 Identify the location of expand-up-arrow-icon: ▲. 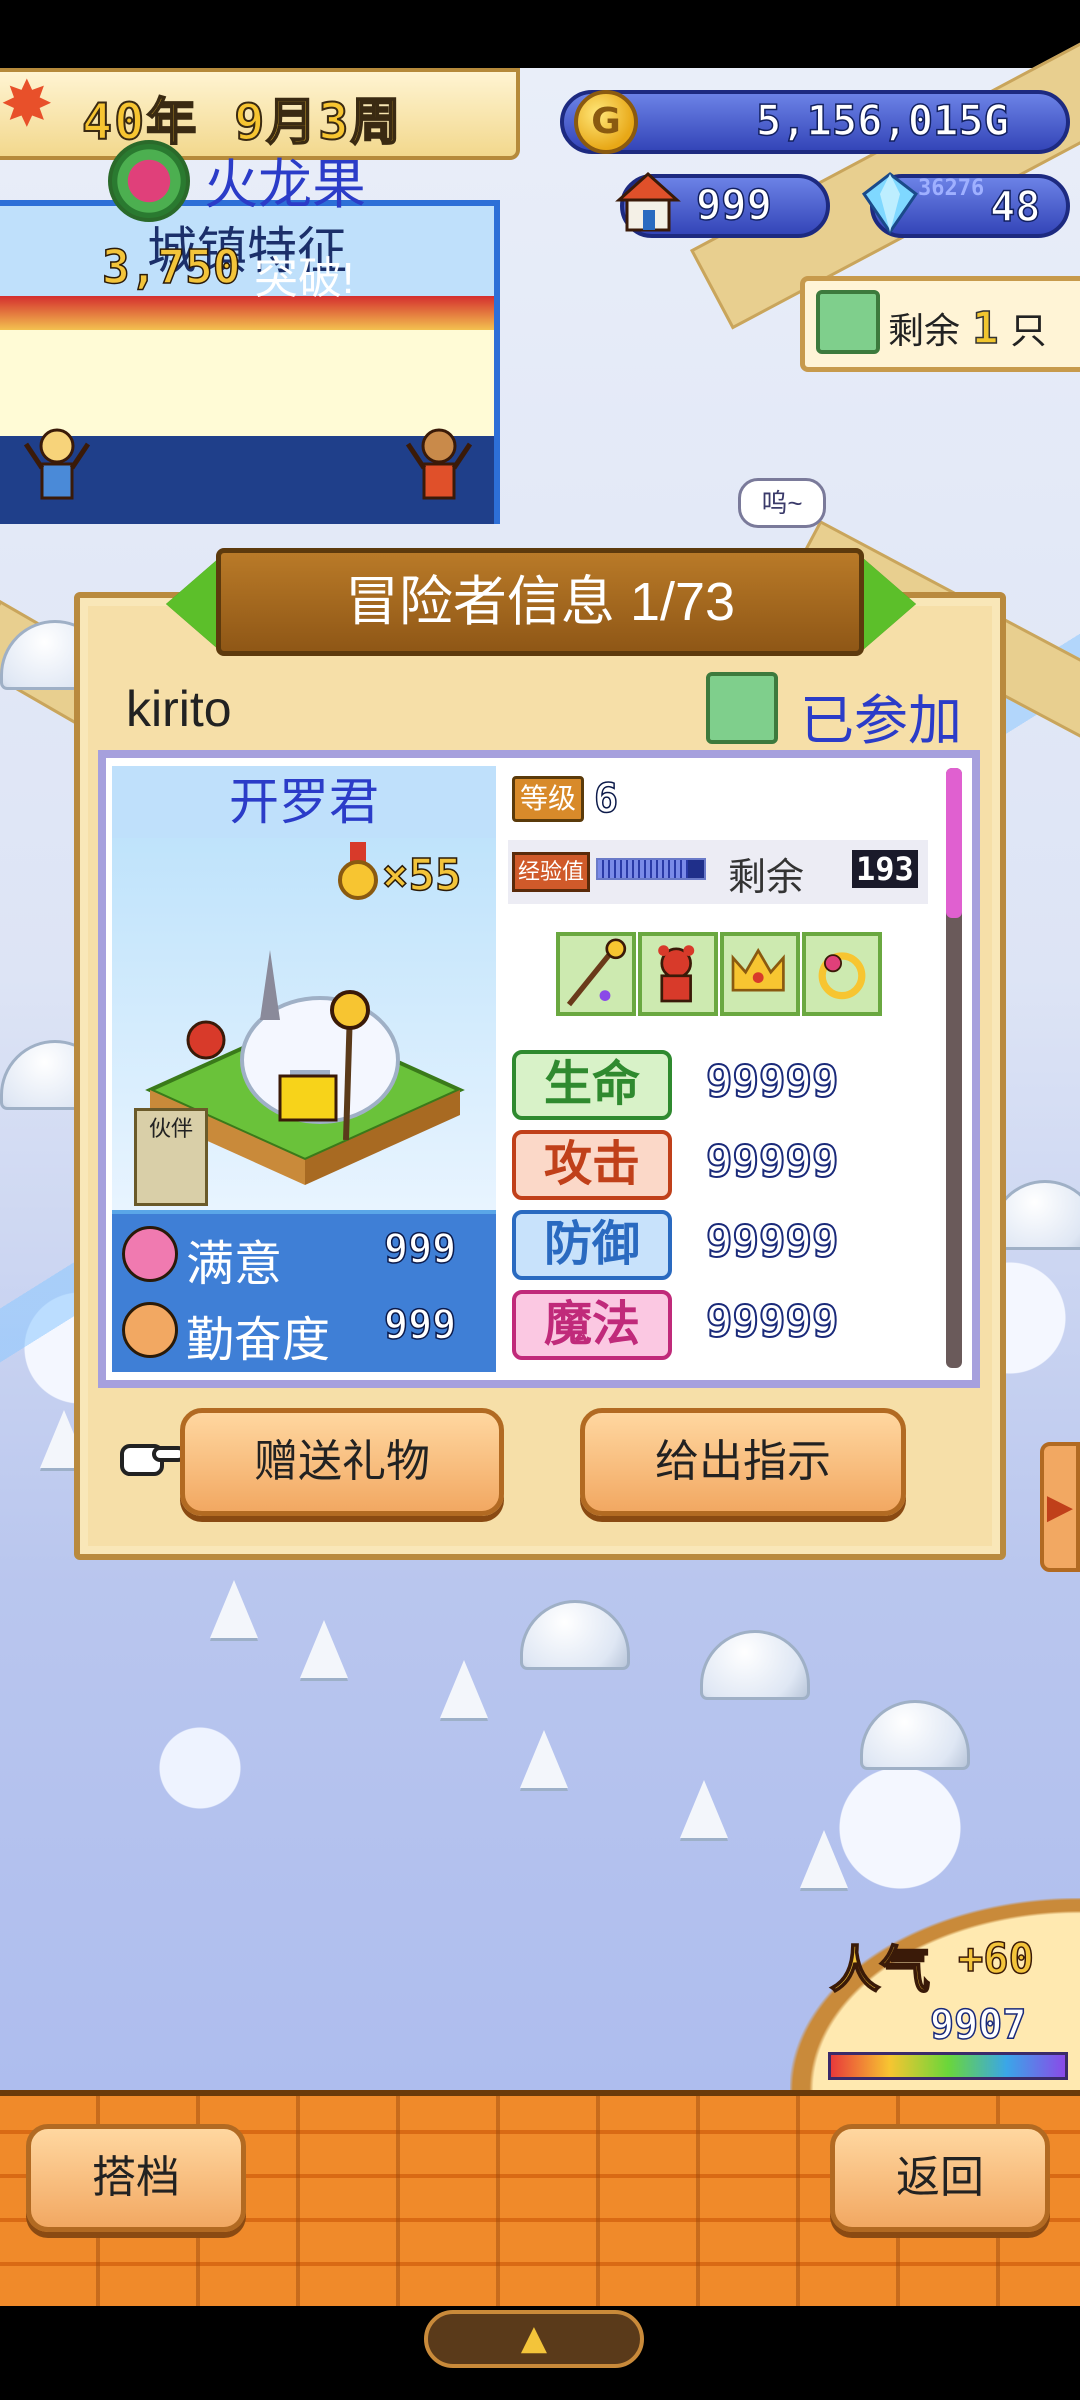
(534, 2339).